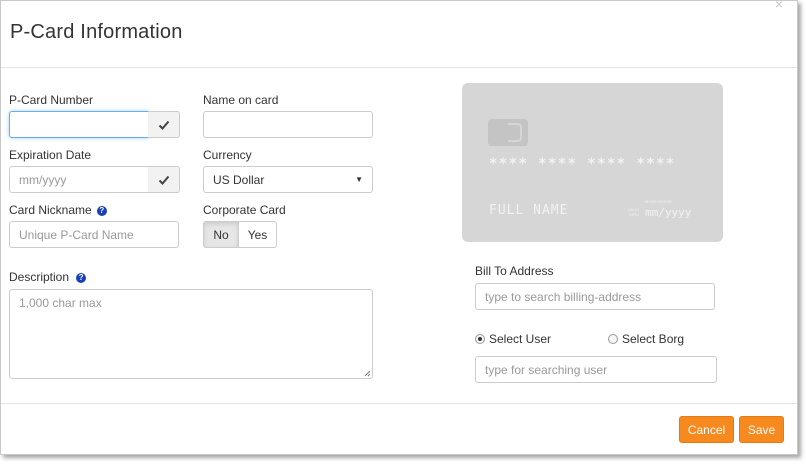 The width and height of the screenshot is (806, 464). I want to click on select-user-label: Select User, so click(520, 339).